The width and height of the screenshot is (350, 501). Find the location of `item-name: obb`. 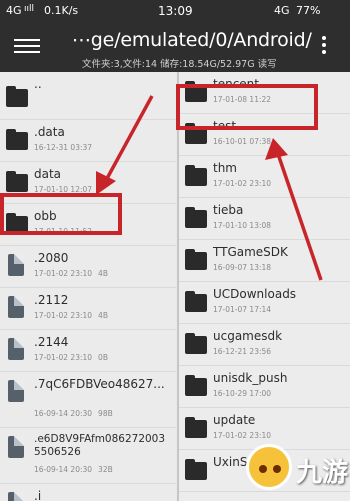

item-name: obb is located at coordinates (45, 216).